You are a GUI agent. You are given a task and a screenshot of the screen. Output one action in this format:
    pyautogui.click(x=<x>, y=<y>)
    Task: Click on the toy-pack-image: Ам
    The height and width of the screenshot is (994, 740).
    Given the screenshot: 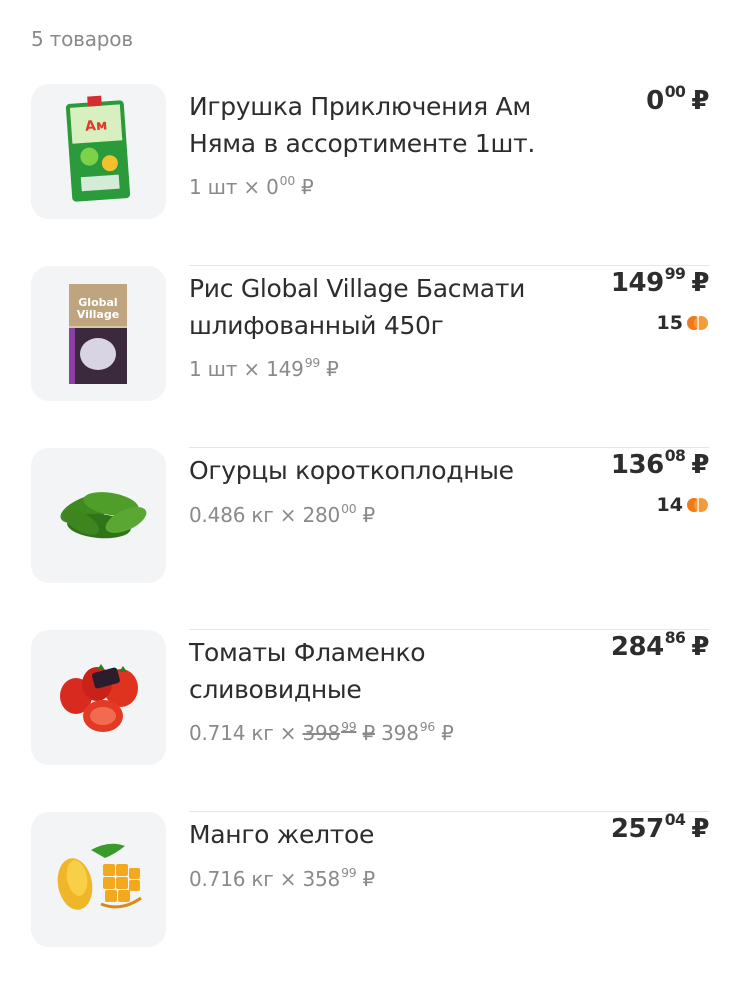 What is the action you would take?
    pyautogui.click(x=98, y=151)
    